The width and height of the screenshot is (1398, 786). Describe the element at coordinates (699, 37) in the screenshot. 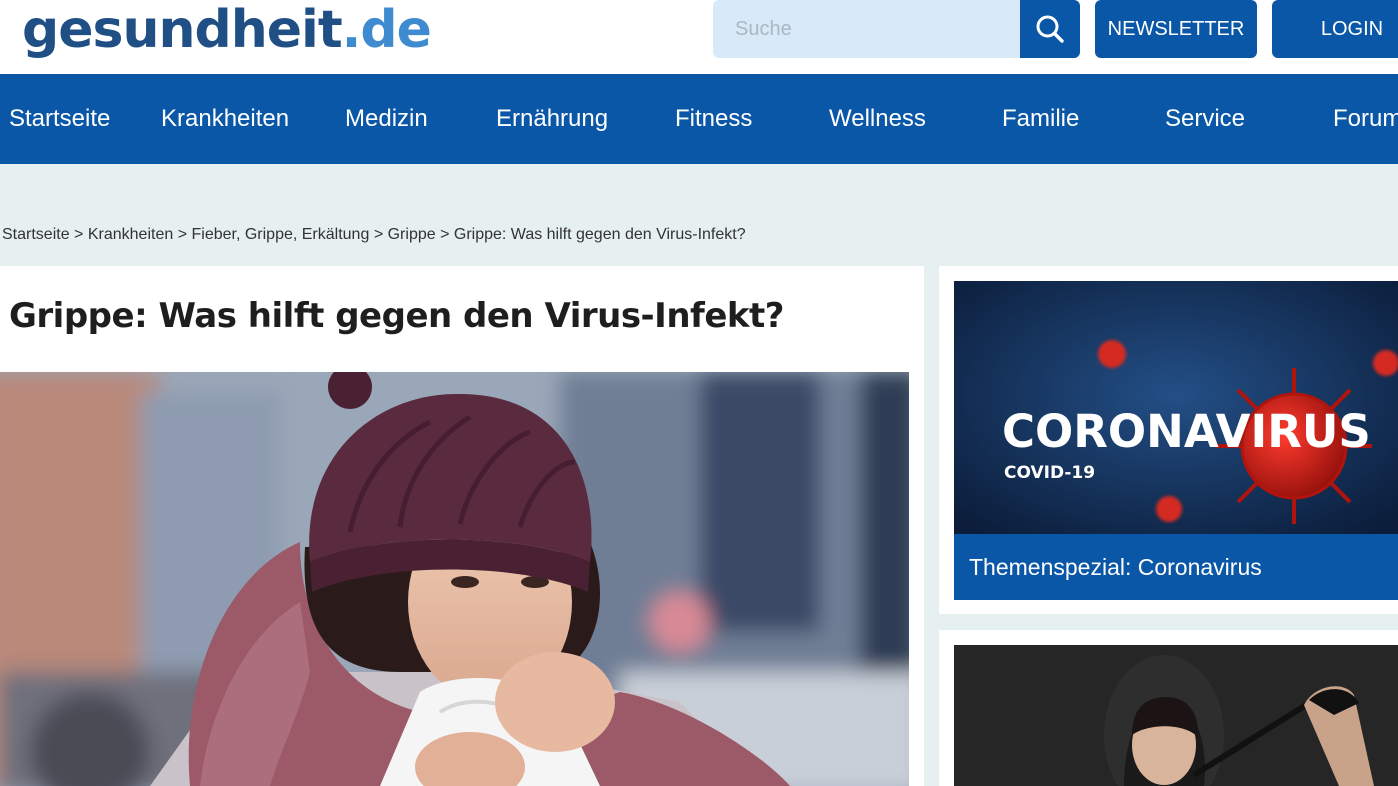

I see `header: gesundheit.de NEWSLETTER LOGIN` at that location.